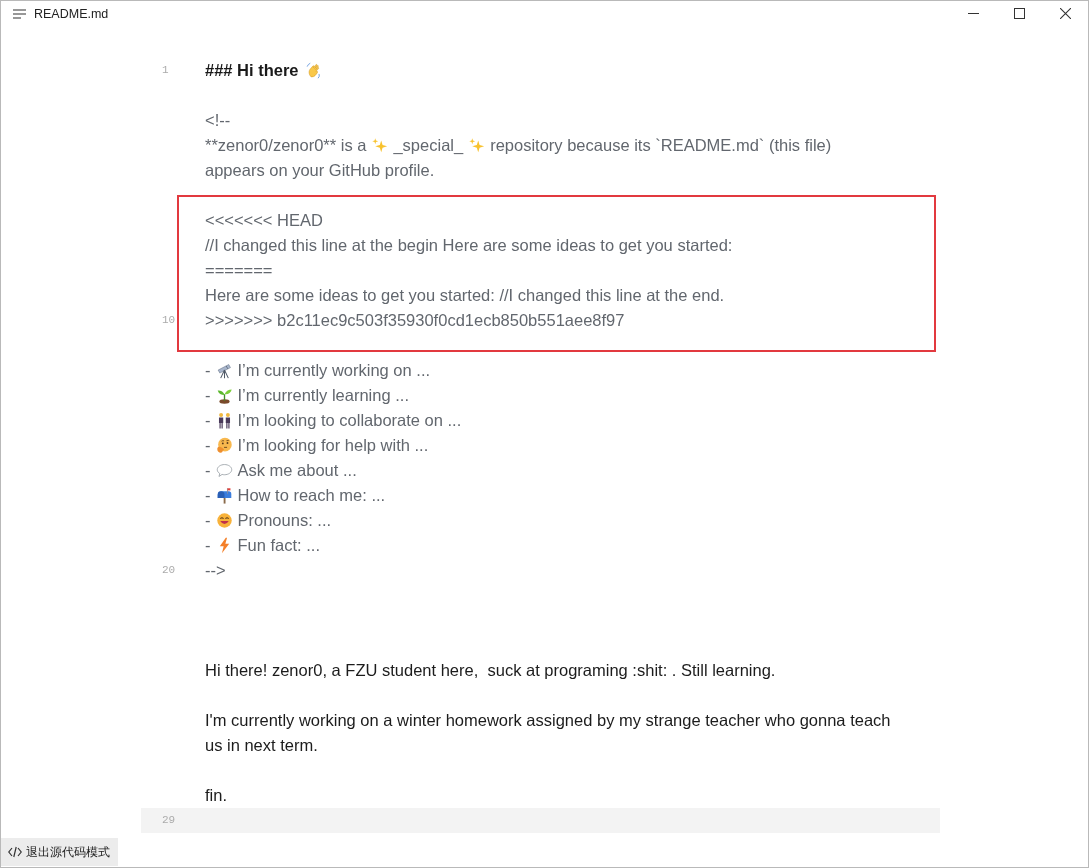 The image size is (1089, 868). What do you see at coordinates (165, 70) in the screenshot?
I see `line-number: 1` at bounding box center [165, 70].